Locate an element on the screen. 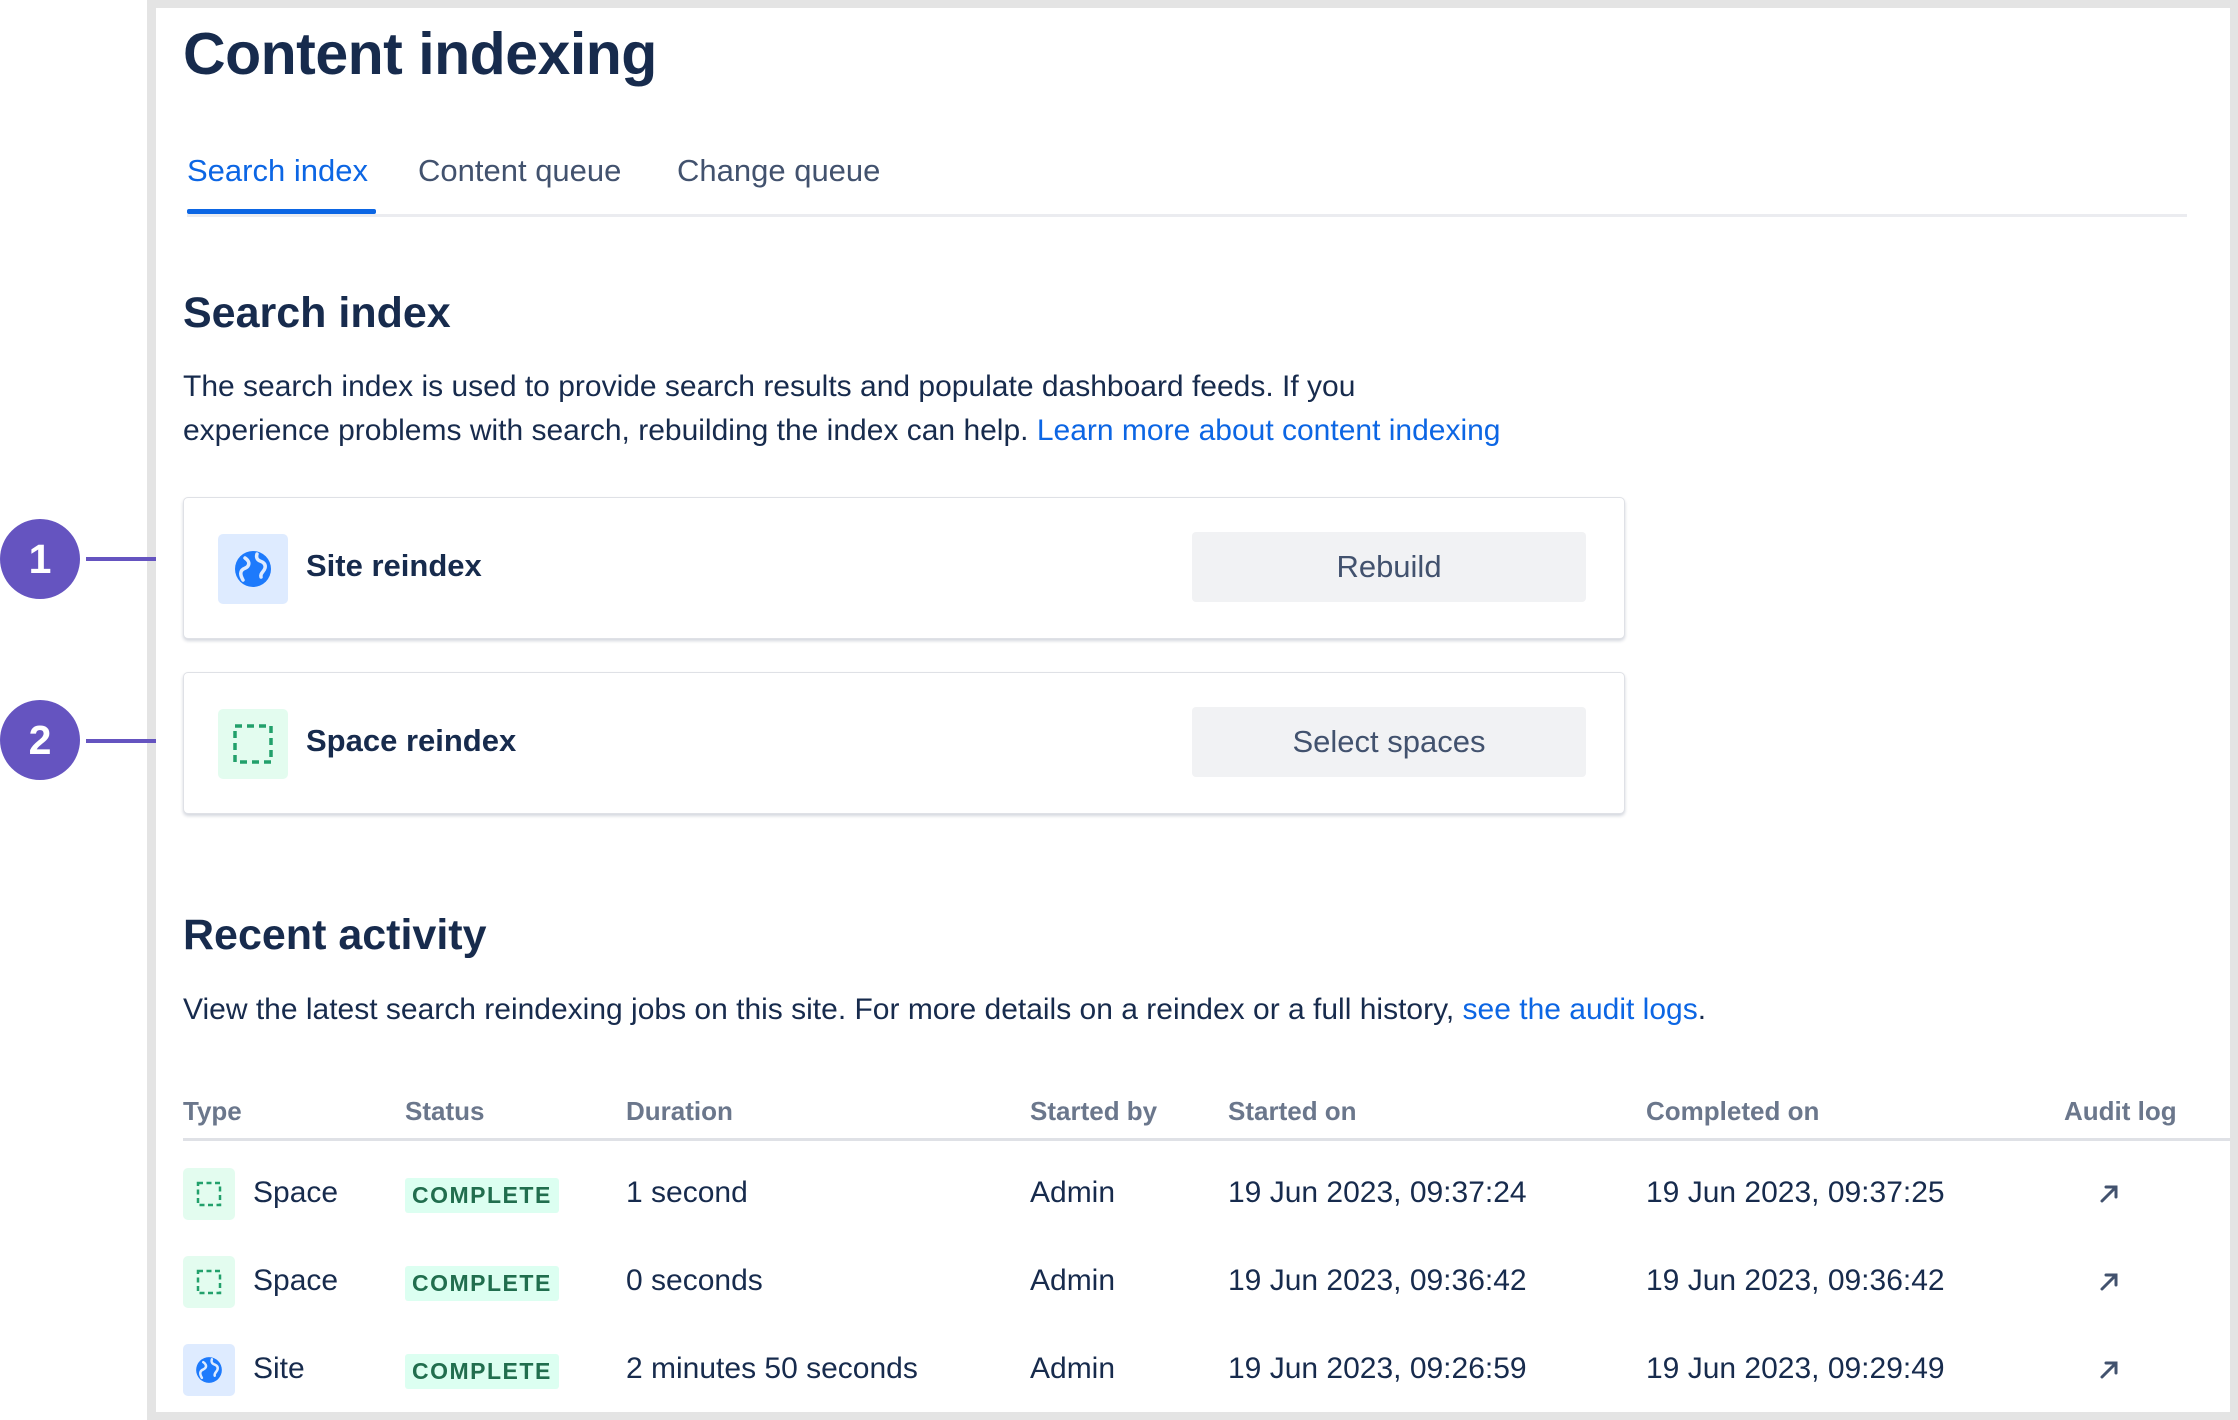 The width and height of the screenshot is (2238, 1420). callout-badge-2: 2 is located at coordinates (40, 740).